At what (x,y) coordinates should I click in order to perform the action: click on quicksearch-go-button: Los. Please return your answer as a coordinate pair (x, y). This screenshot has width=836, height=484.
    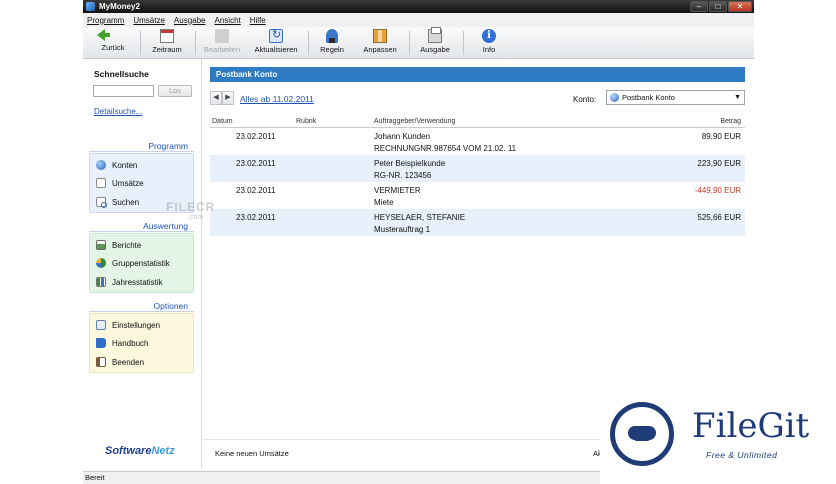
    Looking at the image, I should click on (175, 91).